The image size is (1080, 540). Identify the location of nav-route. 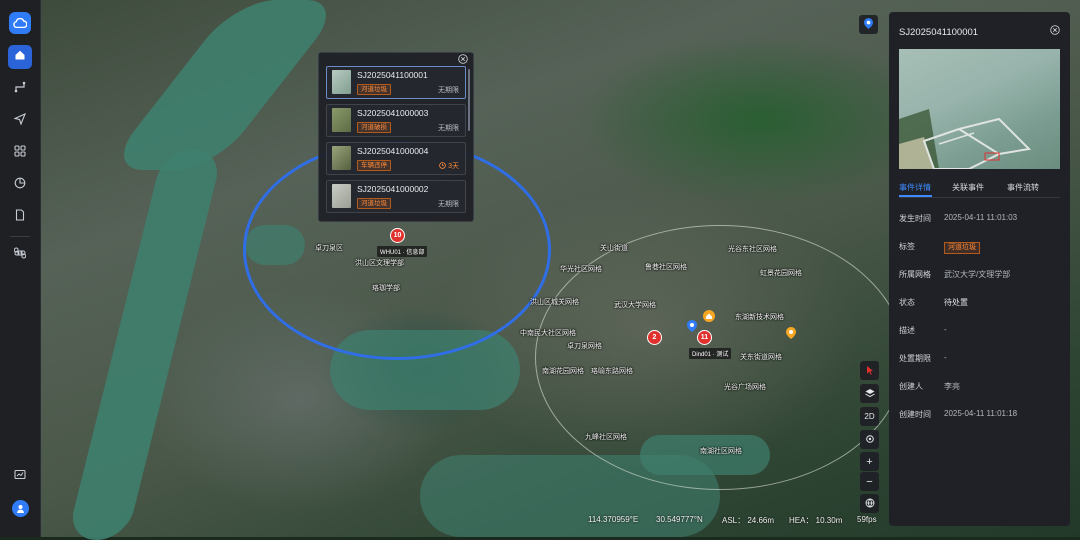
(20, 89).